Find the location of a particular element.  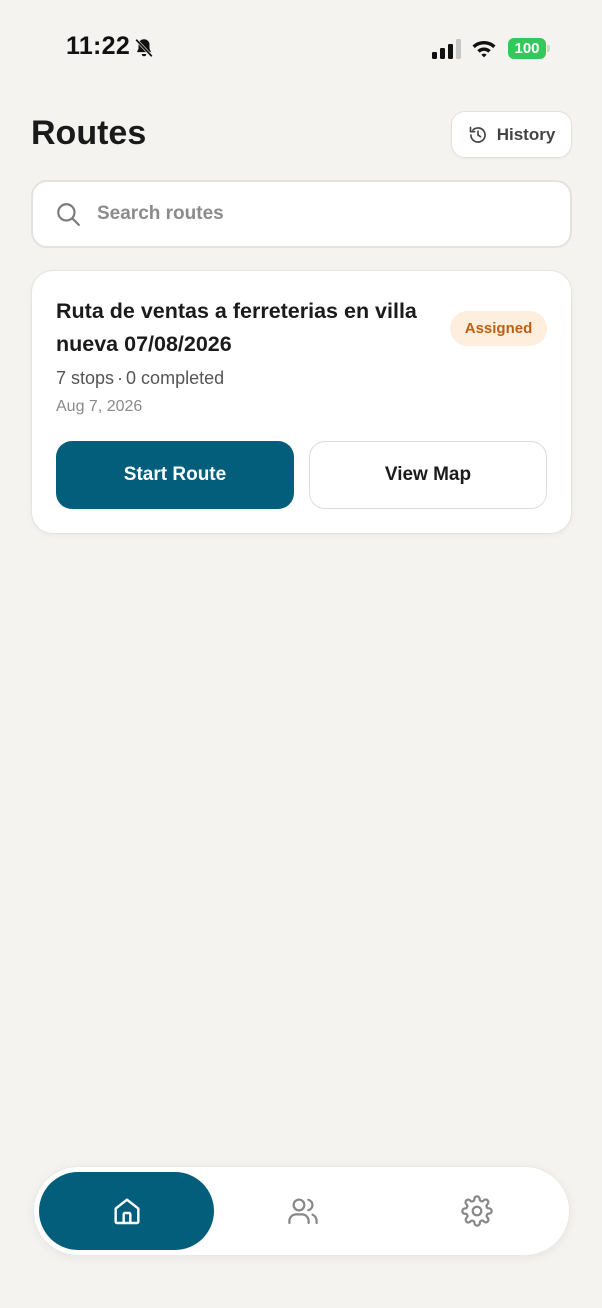

history-button: History is located at coordinates (511, 134).